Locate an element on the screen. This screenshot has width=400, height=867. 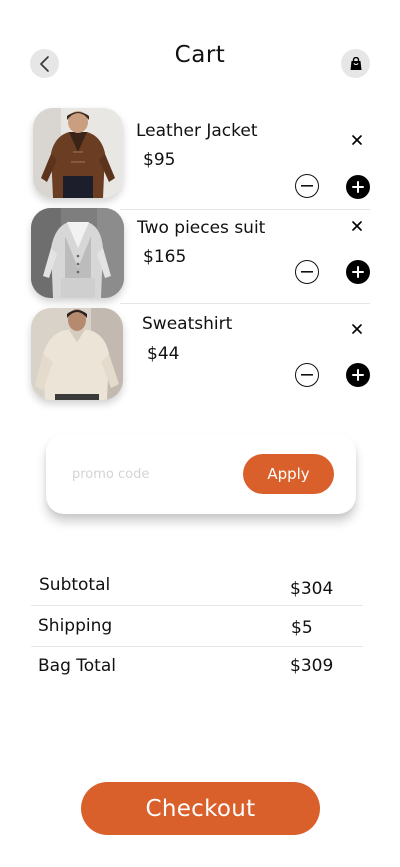
subtotal-label: Subtotal is located at coordinates (75, 585).